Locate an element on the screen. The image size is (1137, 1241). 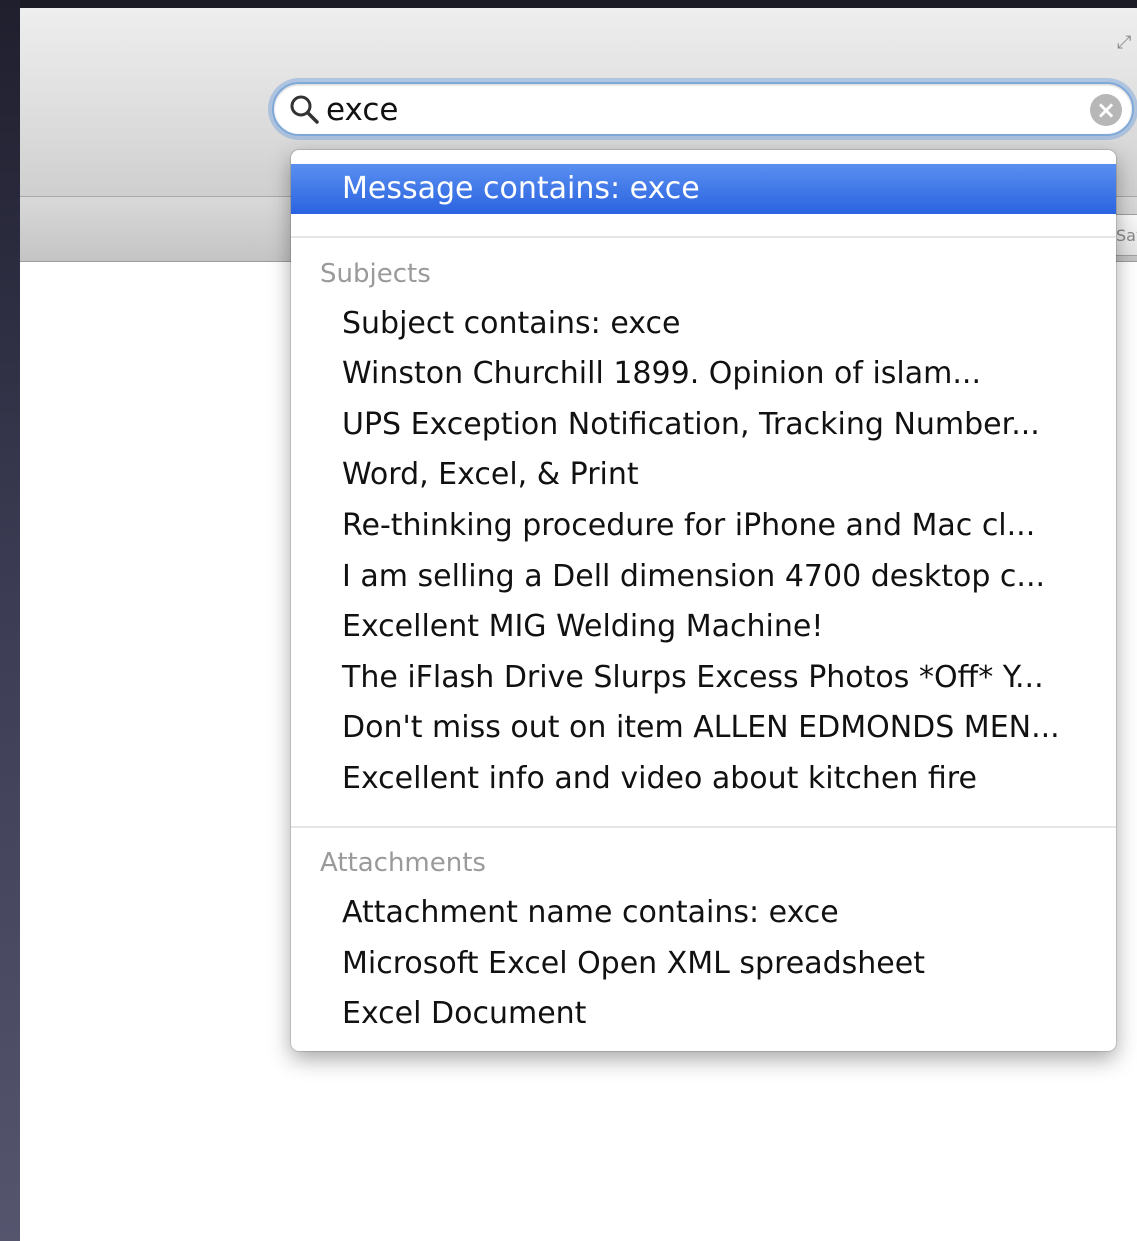
search-icon is located at coordinates (304, 109).